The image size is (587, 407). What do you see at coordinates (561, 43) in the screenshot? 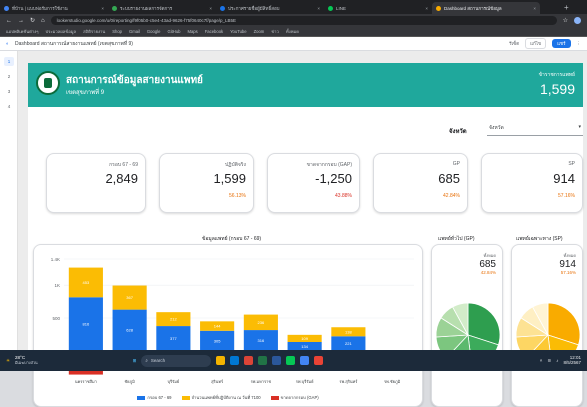
I see `share-button: แชร์` at bounding box center [561, 43].